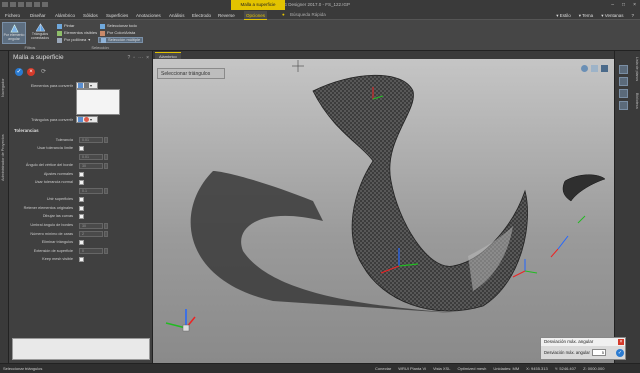 The height and width of the screenshot is (373, 640). I want to click on screen-icon, so click(604, 68).